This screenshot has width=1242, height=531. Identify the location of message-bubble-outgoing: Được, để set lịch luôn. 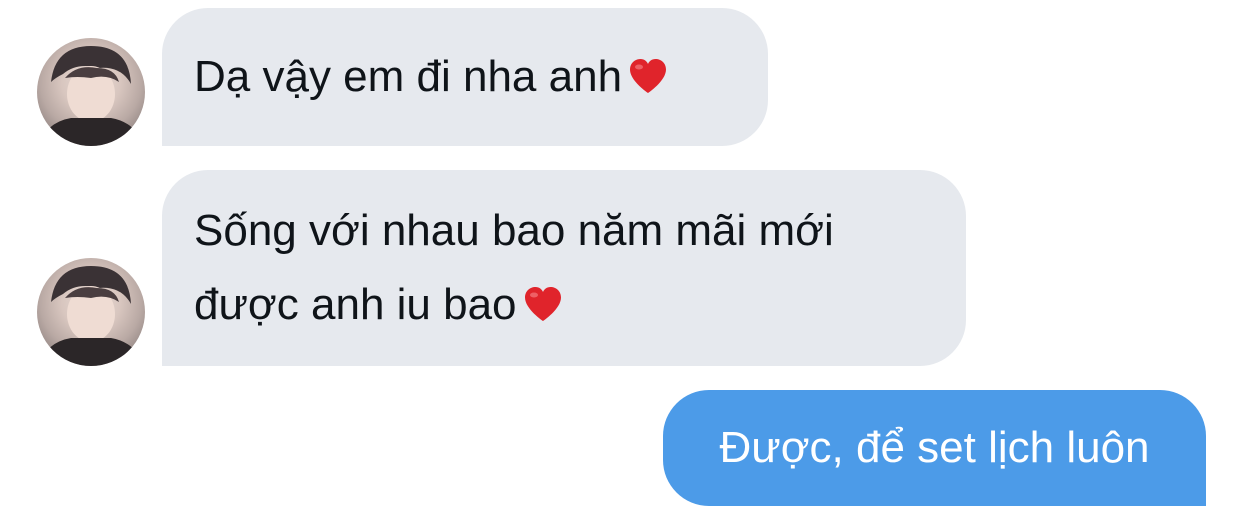
(934, 448).